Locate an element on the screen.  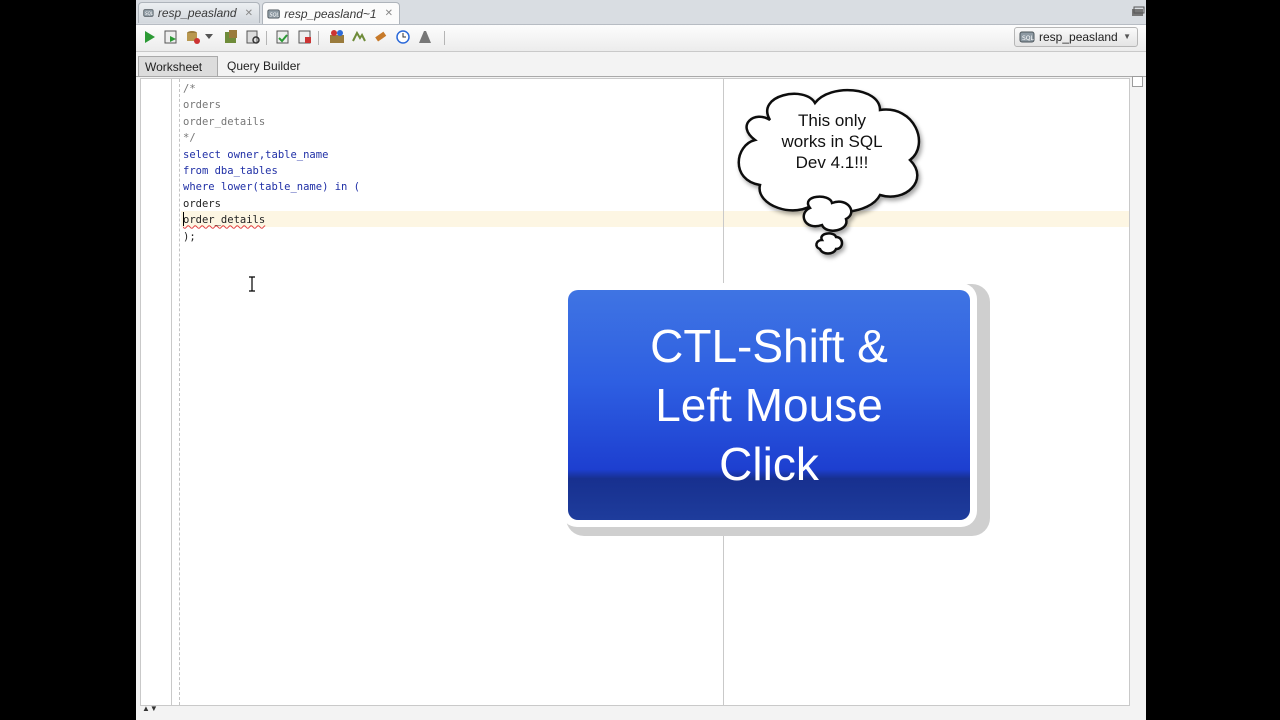
callout-line: CTL-Shift & is located at coordinates (769, 345).